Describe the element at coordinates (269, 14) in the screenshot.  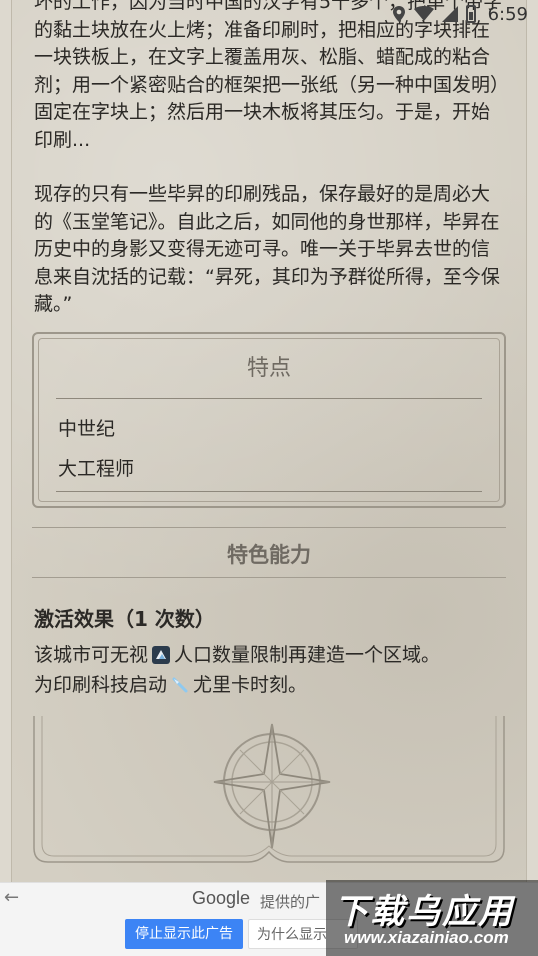
I see `status-bar: 6:59` at that location.